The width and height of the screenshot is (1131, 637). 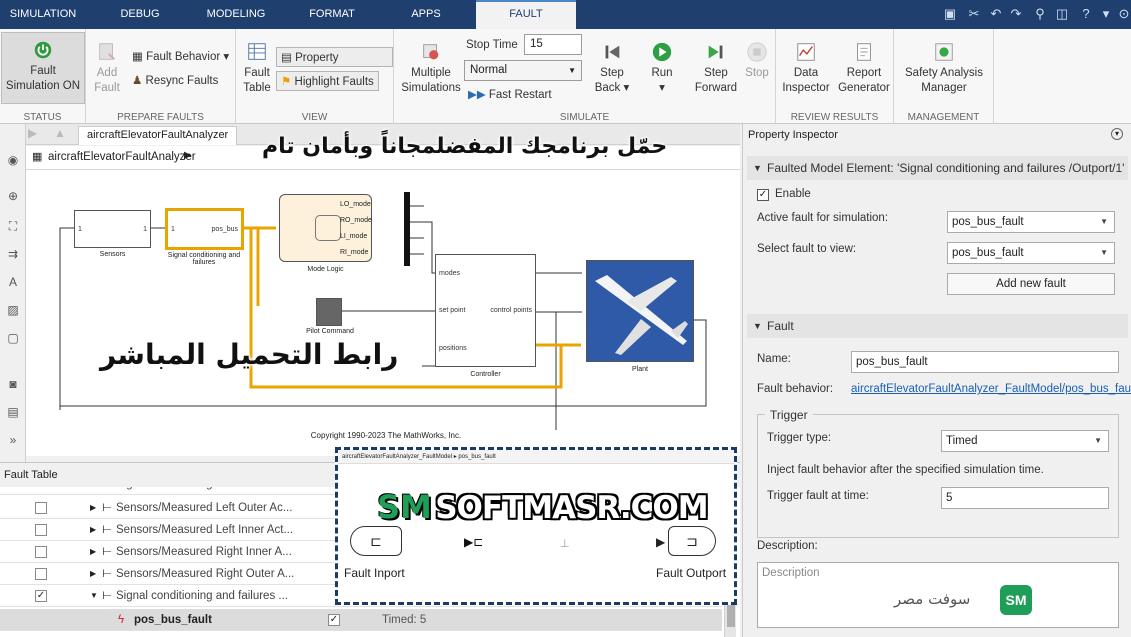 What do you see at coordinates (943, 117) in the screenshot?
I see `management-section-label: MANAGEMENT` at bounding box center [943, 117].